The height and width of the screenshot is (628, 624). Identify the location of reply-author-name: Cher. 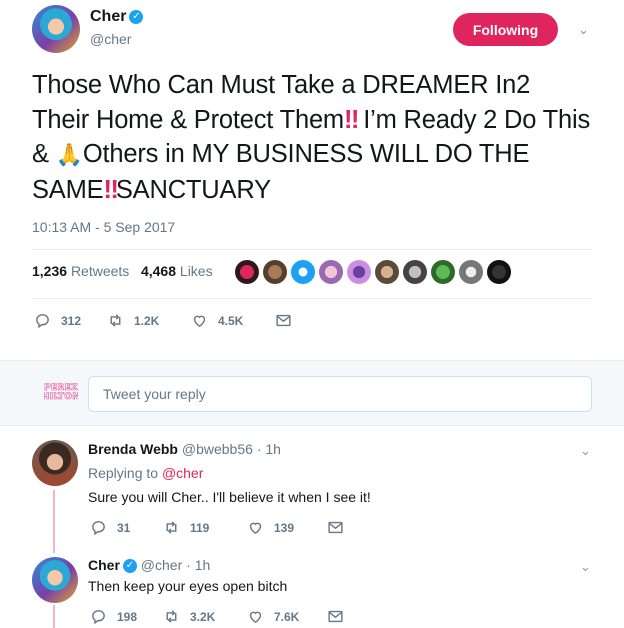
(104, 565).